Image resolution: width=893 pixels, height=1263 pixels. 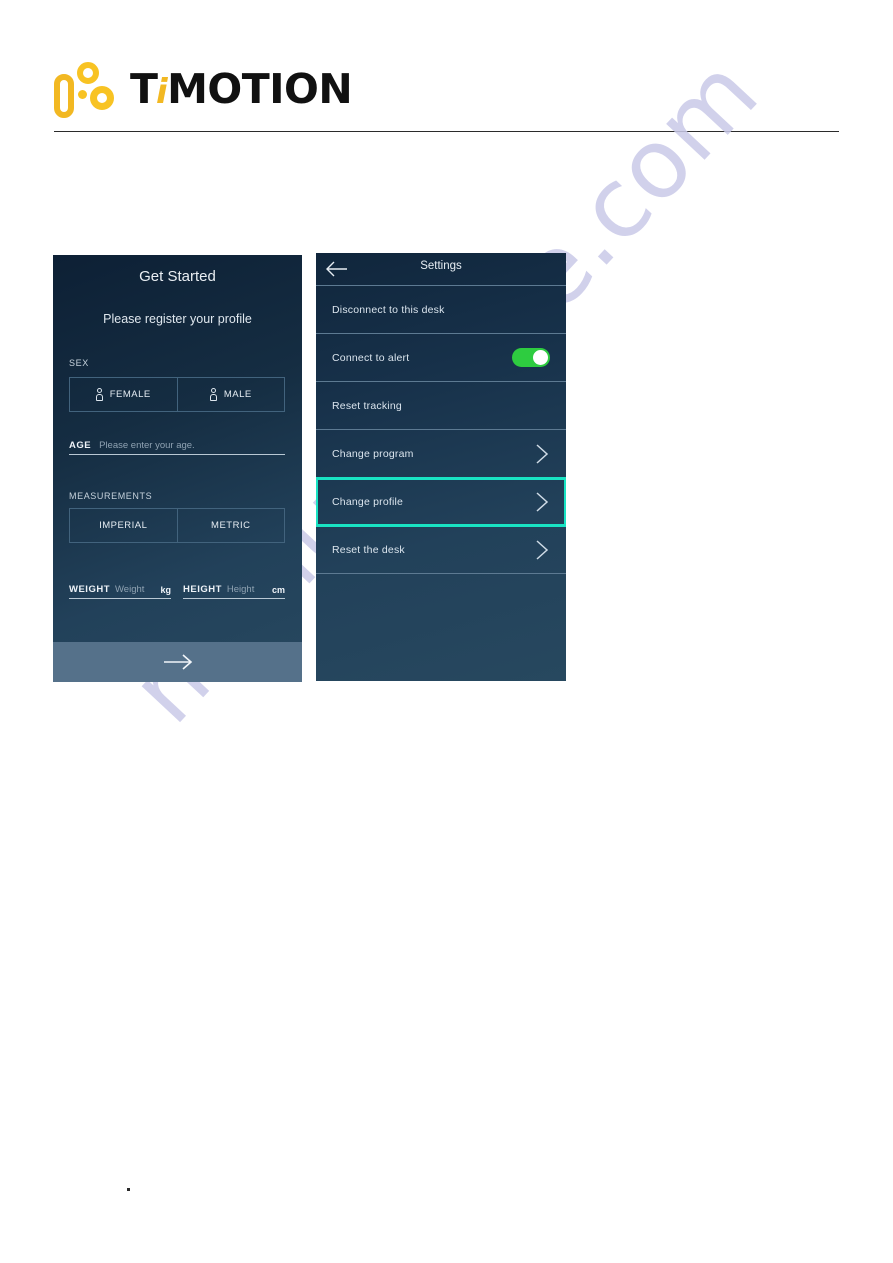 What do you see at coordinates (441, 454) in the screenshot?
I see `settings-row-change-program: Change program` at bounding box center [441, 454].